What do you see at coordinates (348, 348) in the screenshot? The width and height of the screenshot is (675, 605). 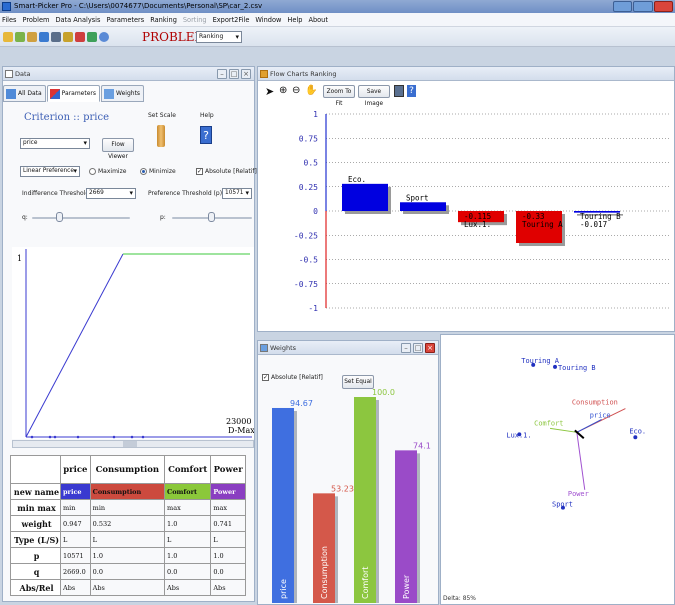 I see `weights-panel-titlebar: Weights – □ ×` at bounding box center [348, 348].